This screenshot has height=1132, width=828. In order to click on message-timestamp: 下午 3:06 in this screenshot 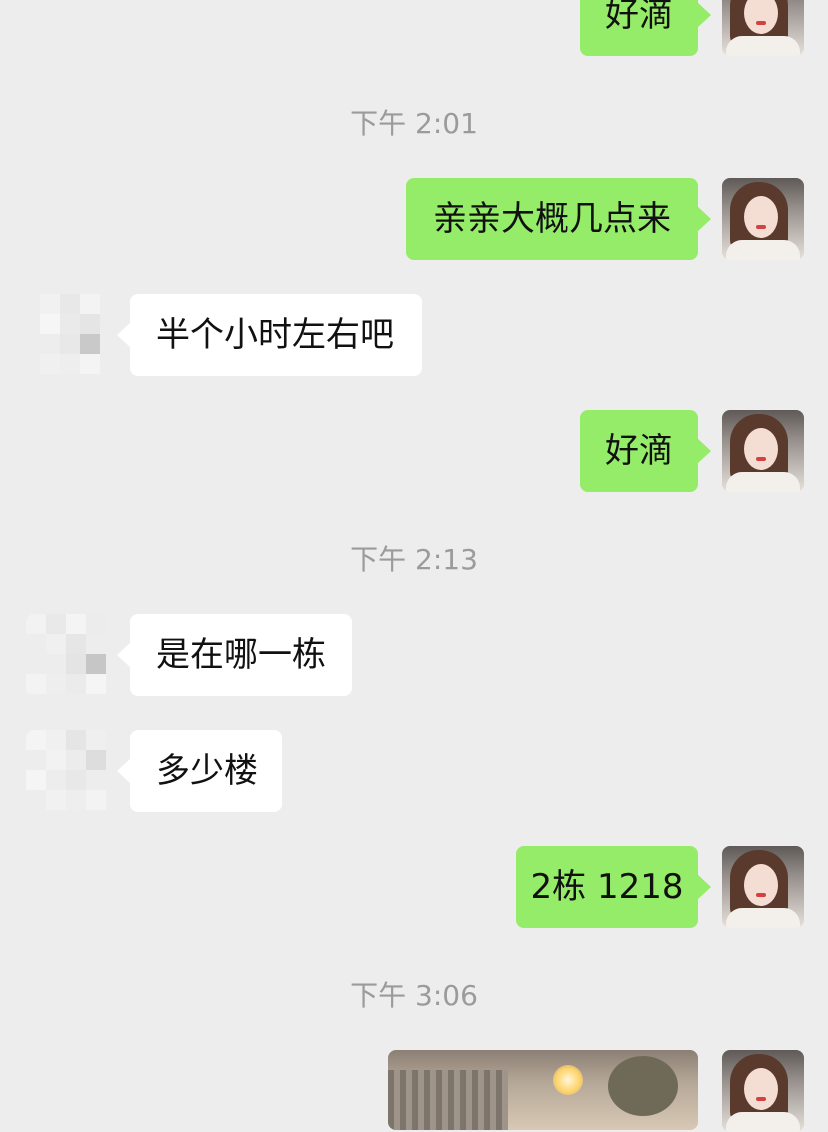, I will do `click(414, 995)`.